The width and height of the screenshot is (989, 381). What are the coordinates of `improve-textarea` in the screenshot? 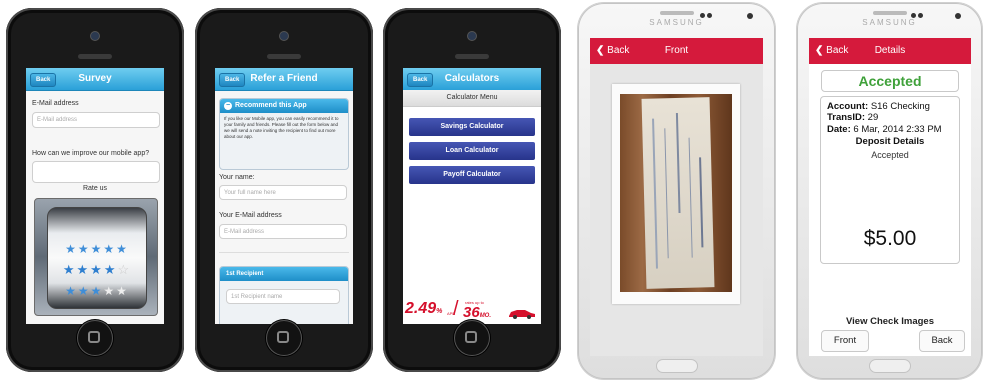 It's located at (96, 172).